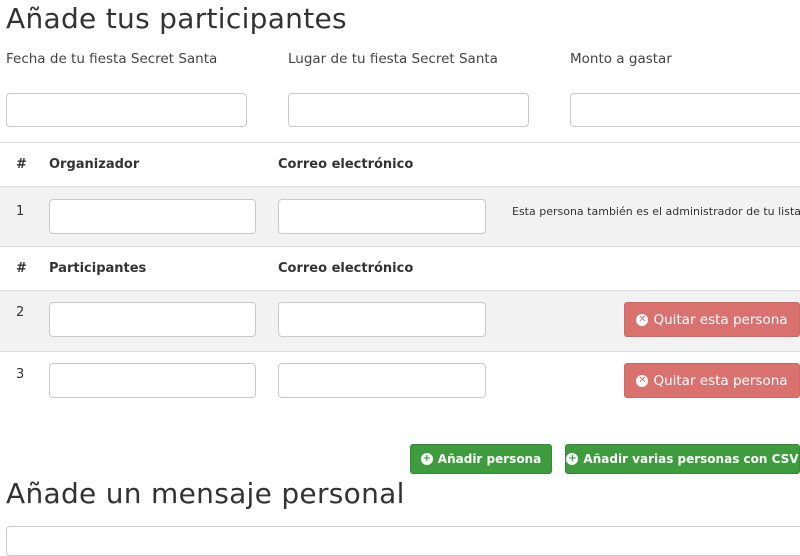 The height and width of the screenshot is (556, 800). Describe the element at coordinates (205, 493) in the screenshot. I see `message-section-title: Añade un mensaje personal` at that location.